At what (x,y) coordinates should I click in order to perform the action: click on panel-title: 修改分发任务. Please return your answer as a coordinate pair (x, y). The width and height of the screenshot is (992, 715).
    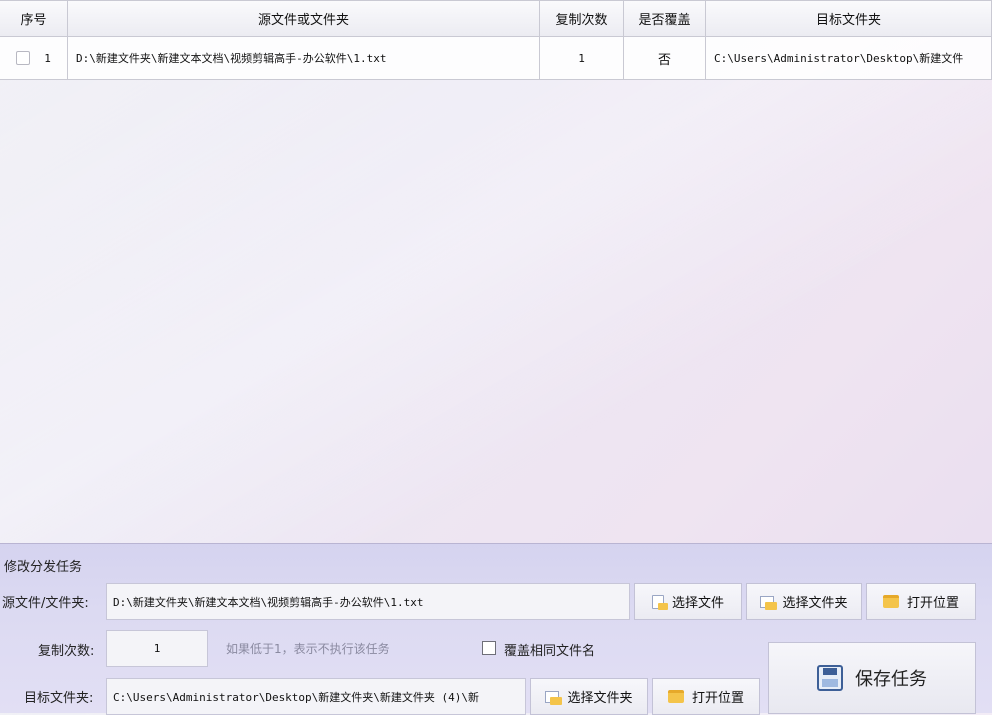
    Looking at the image, I should click on (43, 567).